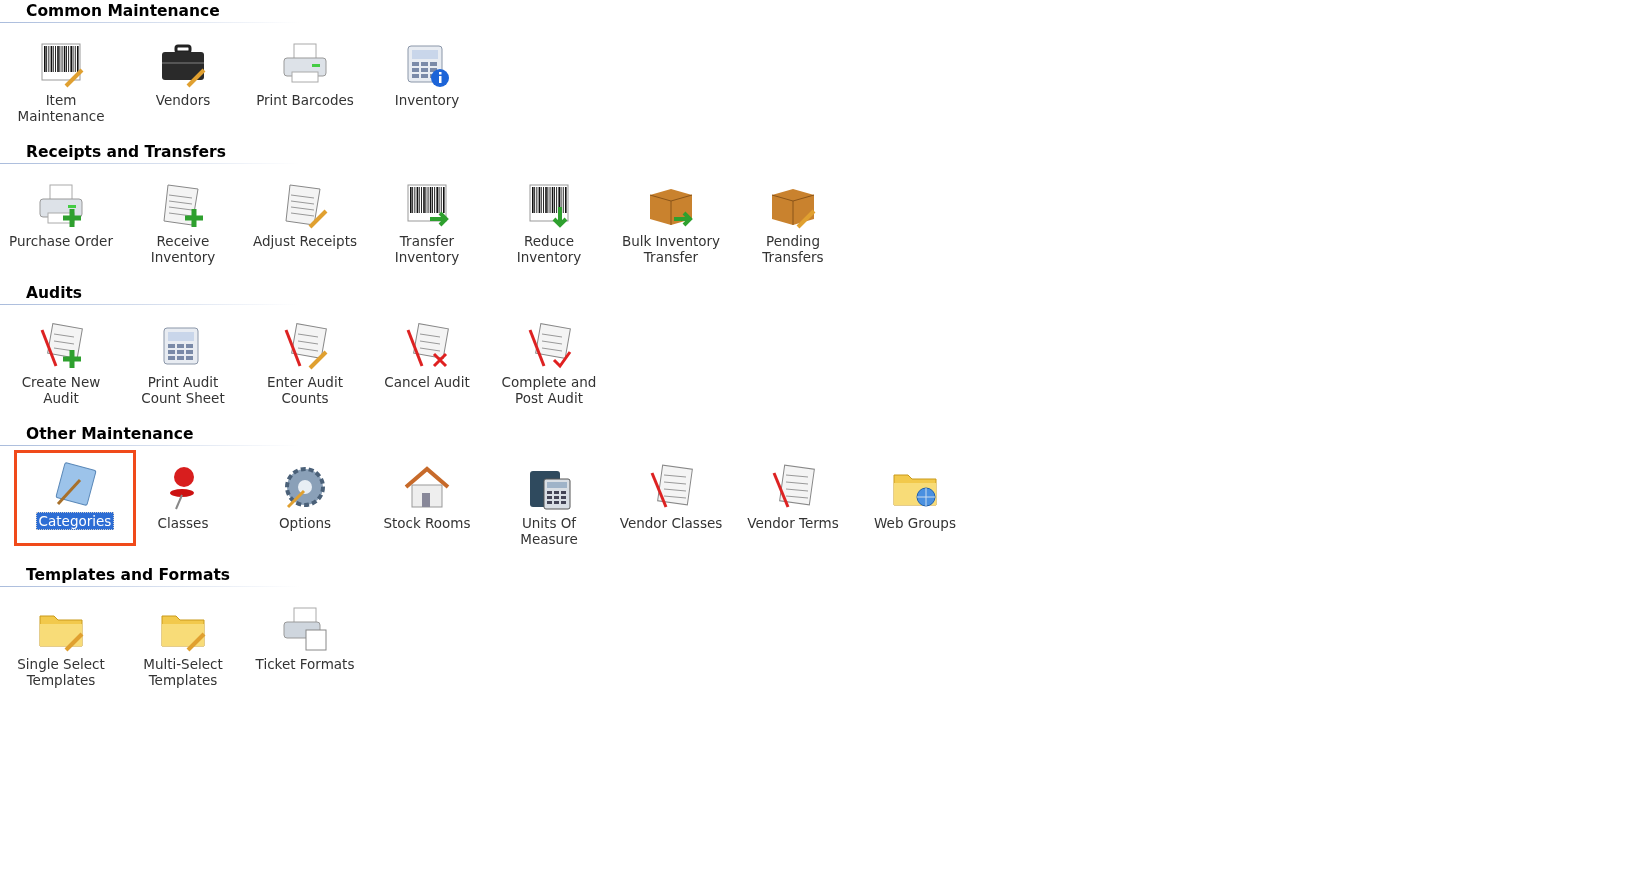  Describe the element at coordinates (183, 367) in the screenshot. I see `menu-tile: Print Audit Count Sheet` at that location.